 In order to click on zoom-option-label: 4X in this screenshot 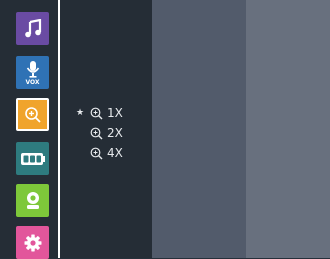, I will do `click(115, 153)`.